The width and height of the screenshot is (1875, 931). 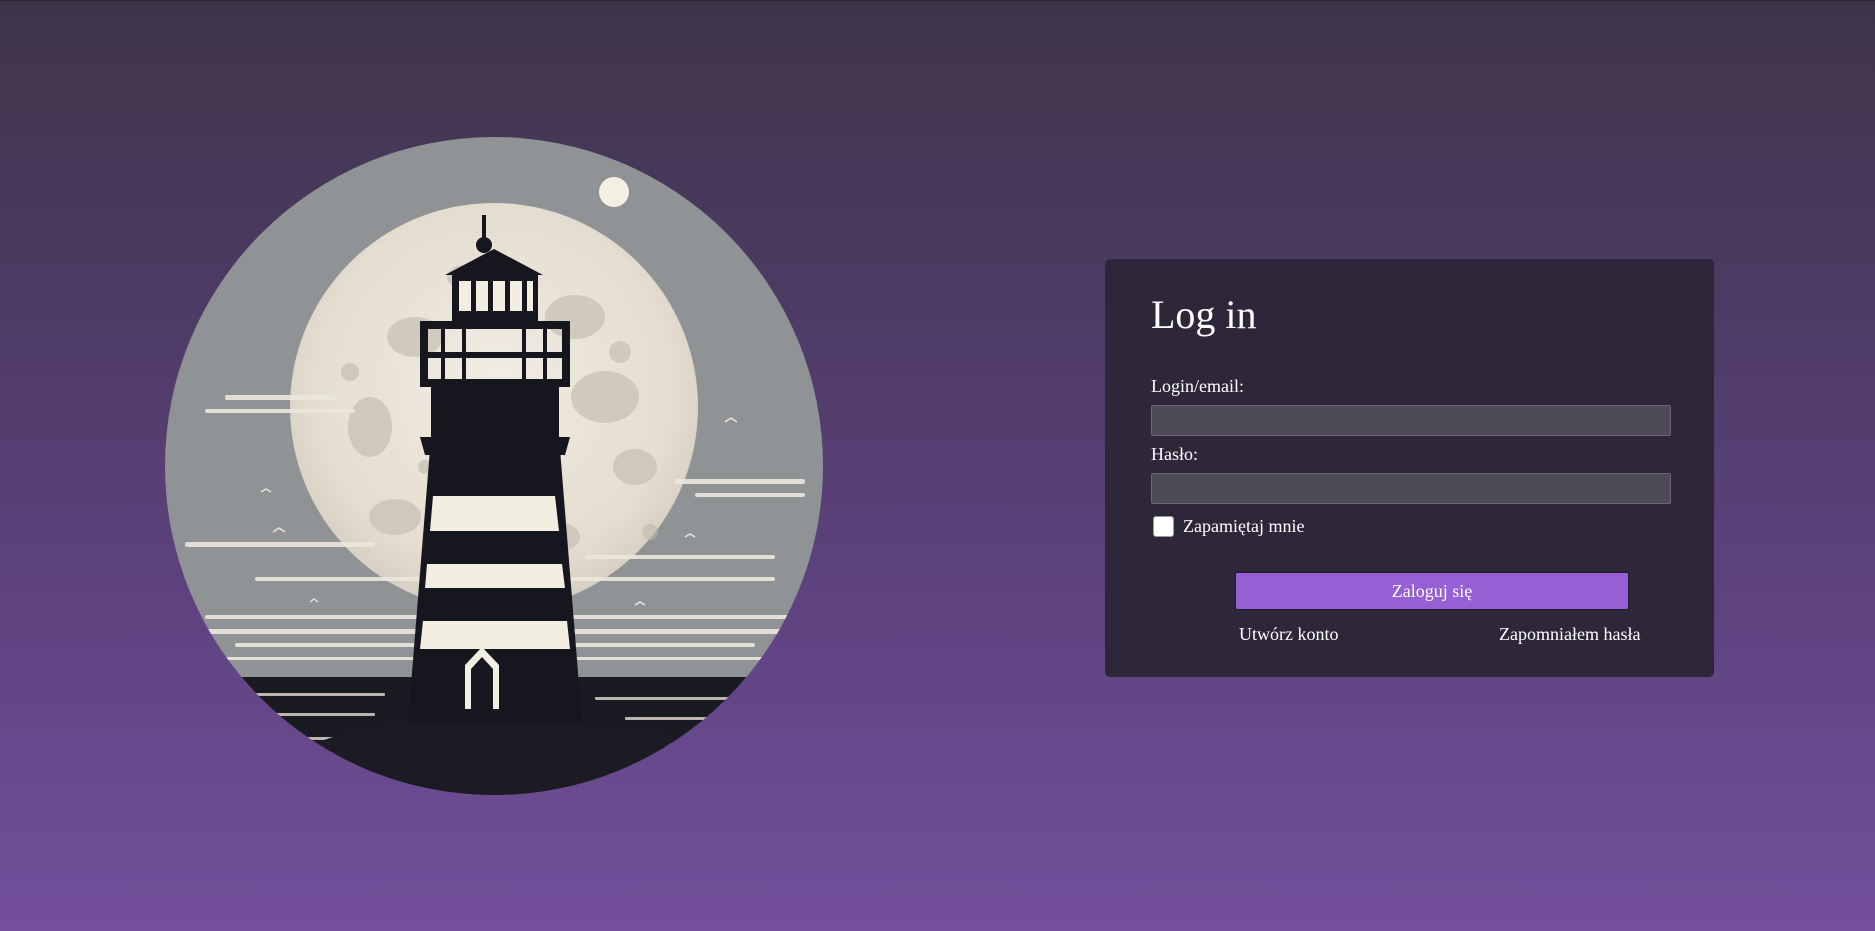 I want to click on page-title: Log in, so click(x=1204, y=314).